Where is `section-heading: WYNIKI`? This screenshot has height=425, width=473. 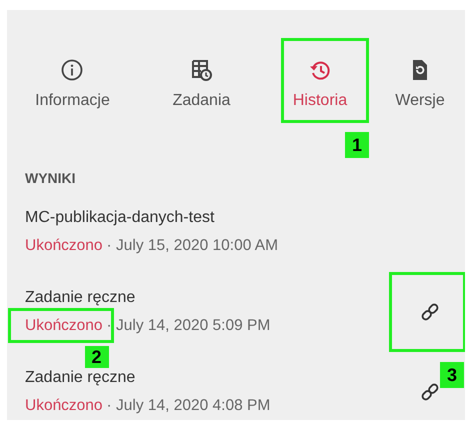
section-heading: WYNIKI is located at coordinates (51, 178).